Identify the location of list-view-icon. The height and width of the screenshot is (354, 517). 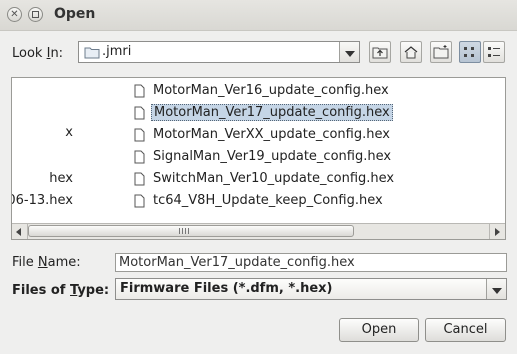
(469, 52).